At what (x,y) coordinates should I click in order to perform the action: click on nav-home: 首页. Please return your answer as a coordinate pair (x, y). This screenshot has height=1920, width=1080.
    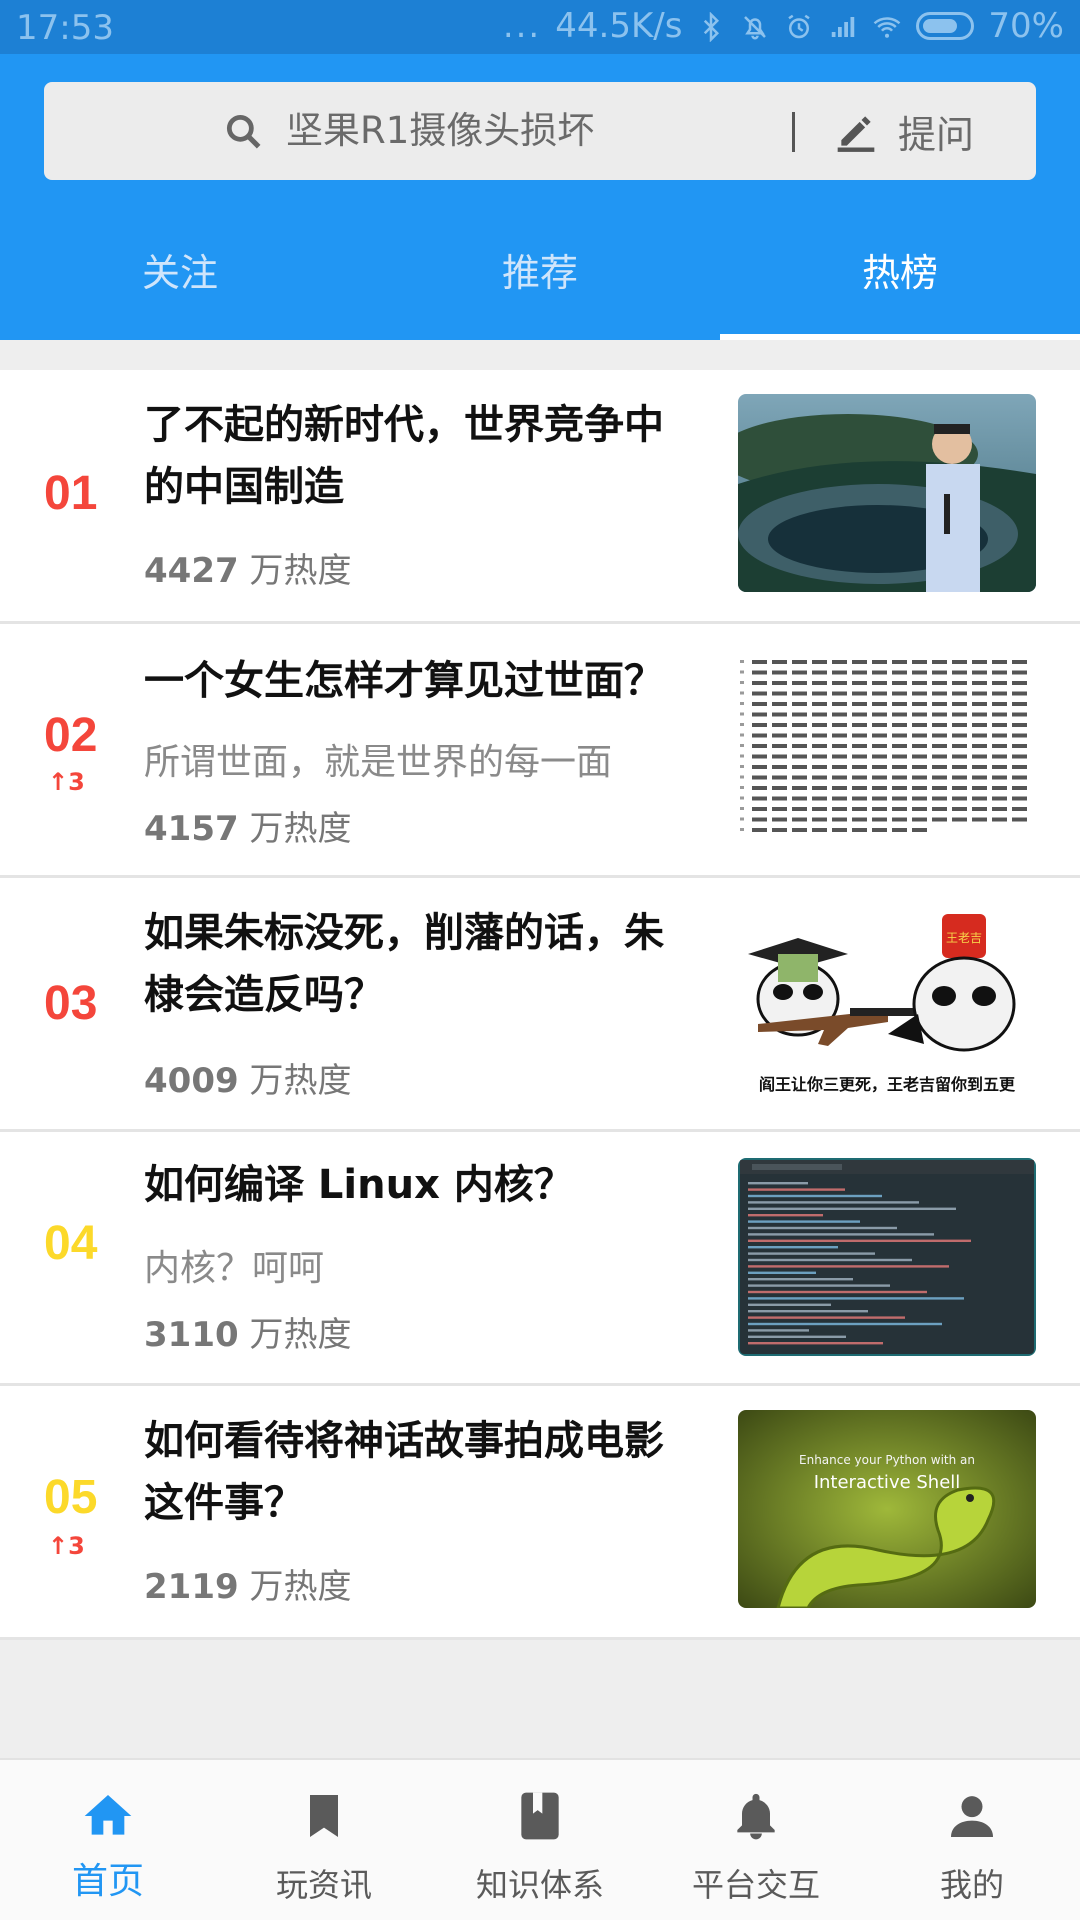
    Looking at the image, I should click on (108, 1840).